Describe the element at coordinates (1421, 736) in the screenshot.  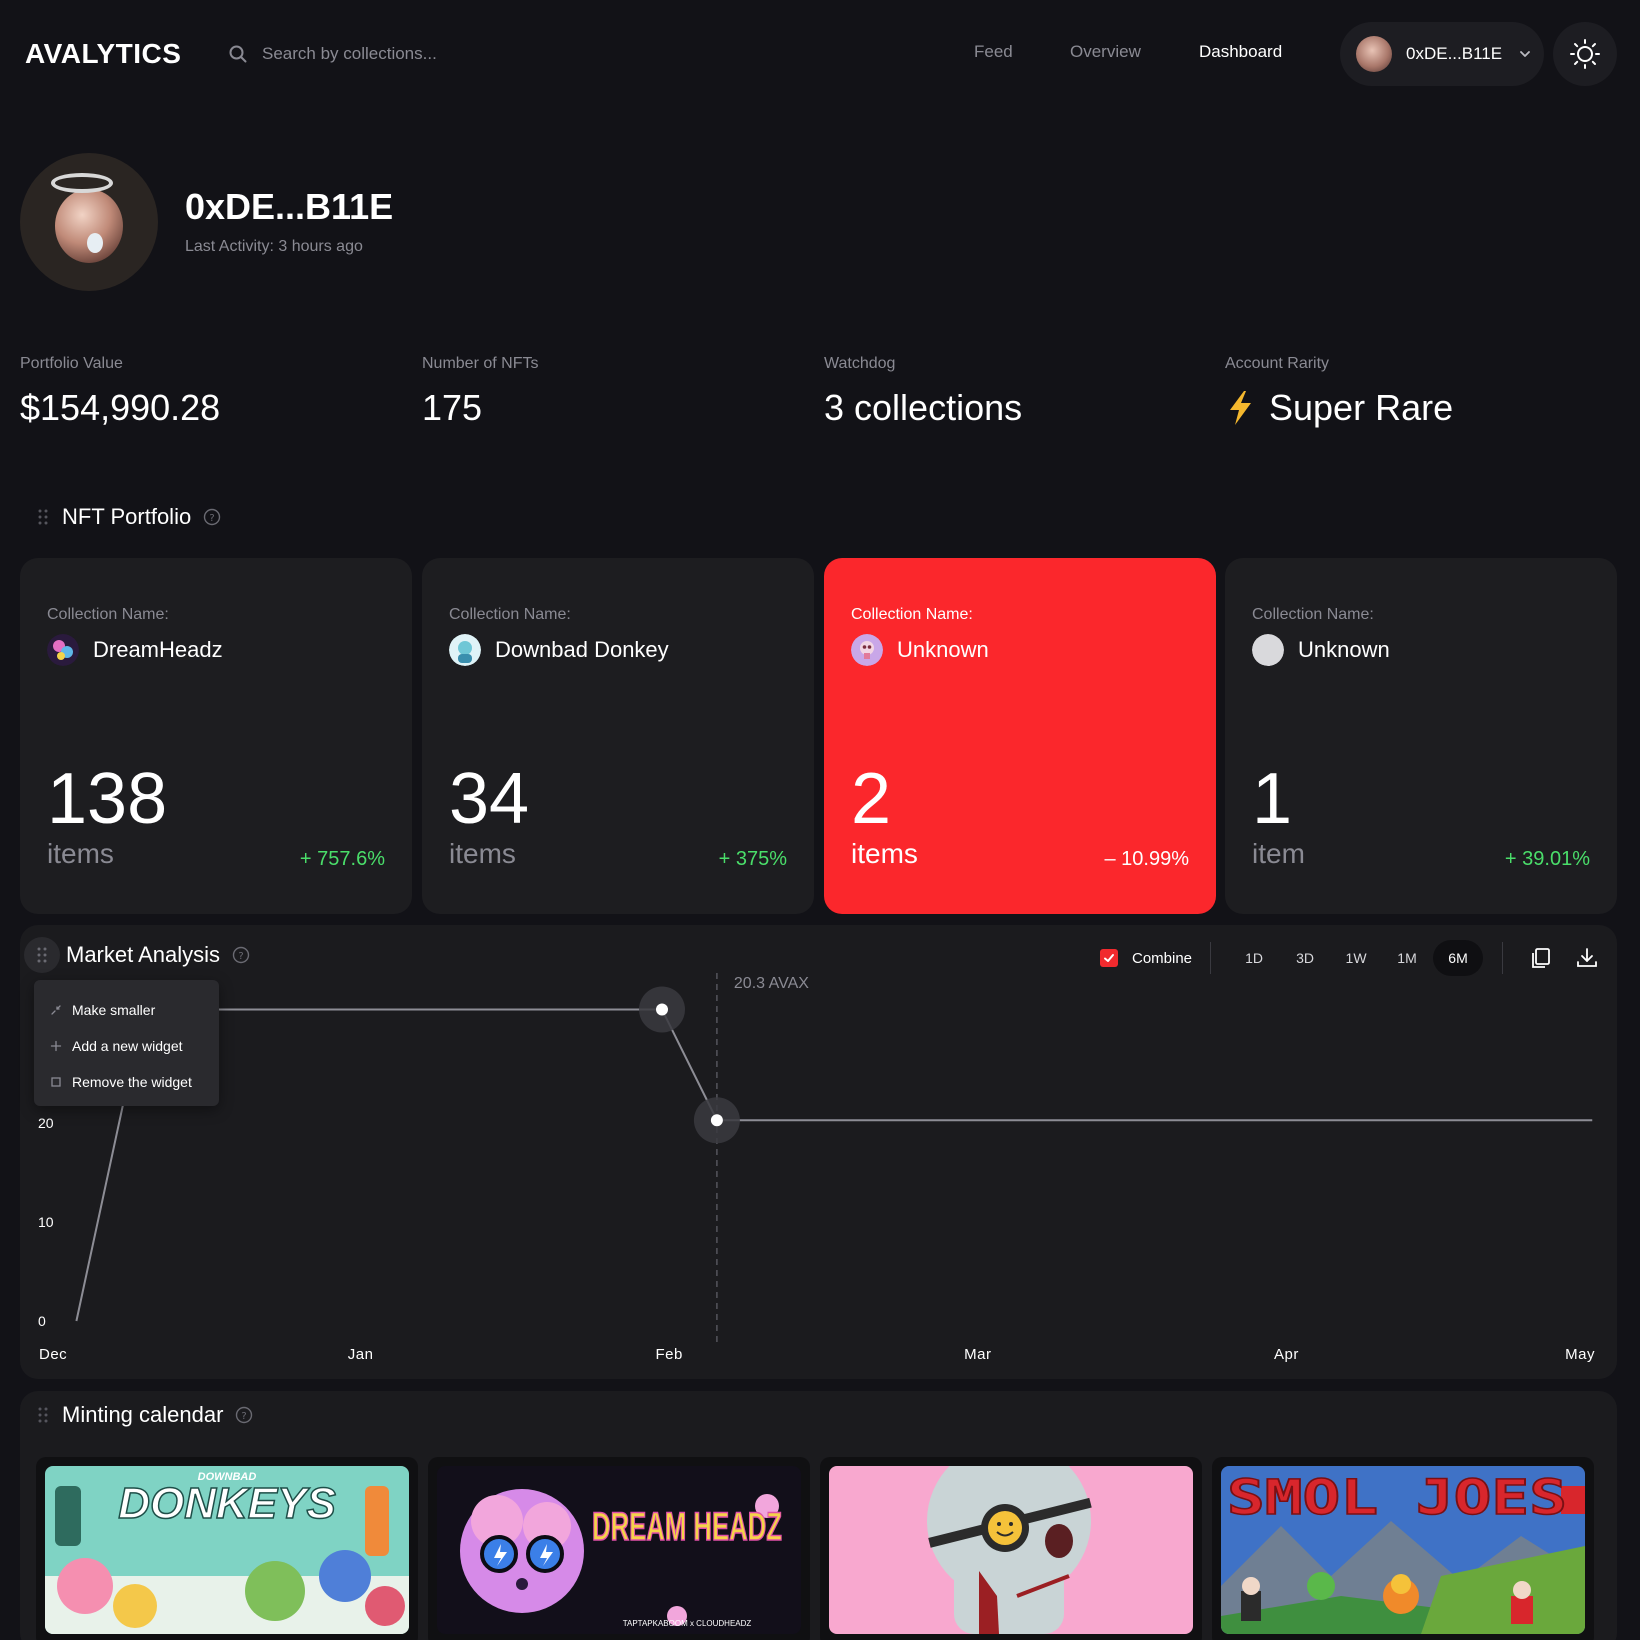
I see `collection-card: Collection Name: Unknown 1 item + 39.01%` at that location.